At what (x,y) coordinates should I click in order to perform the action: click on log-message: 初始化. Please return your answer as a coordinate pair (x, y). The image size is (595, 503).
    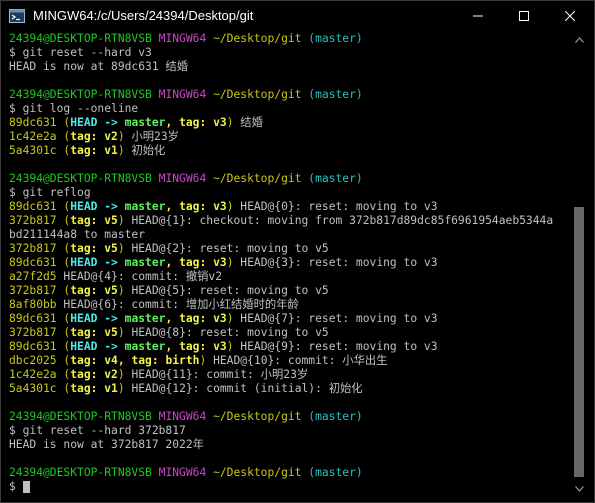
    Looking at the image, I should click on (145, 150).